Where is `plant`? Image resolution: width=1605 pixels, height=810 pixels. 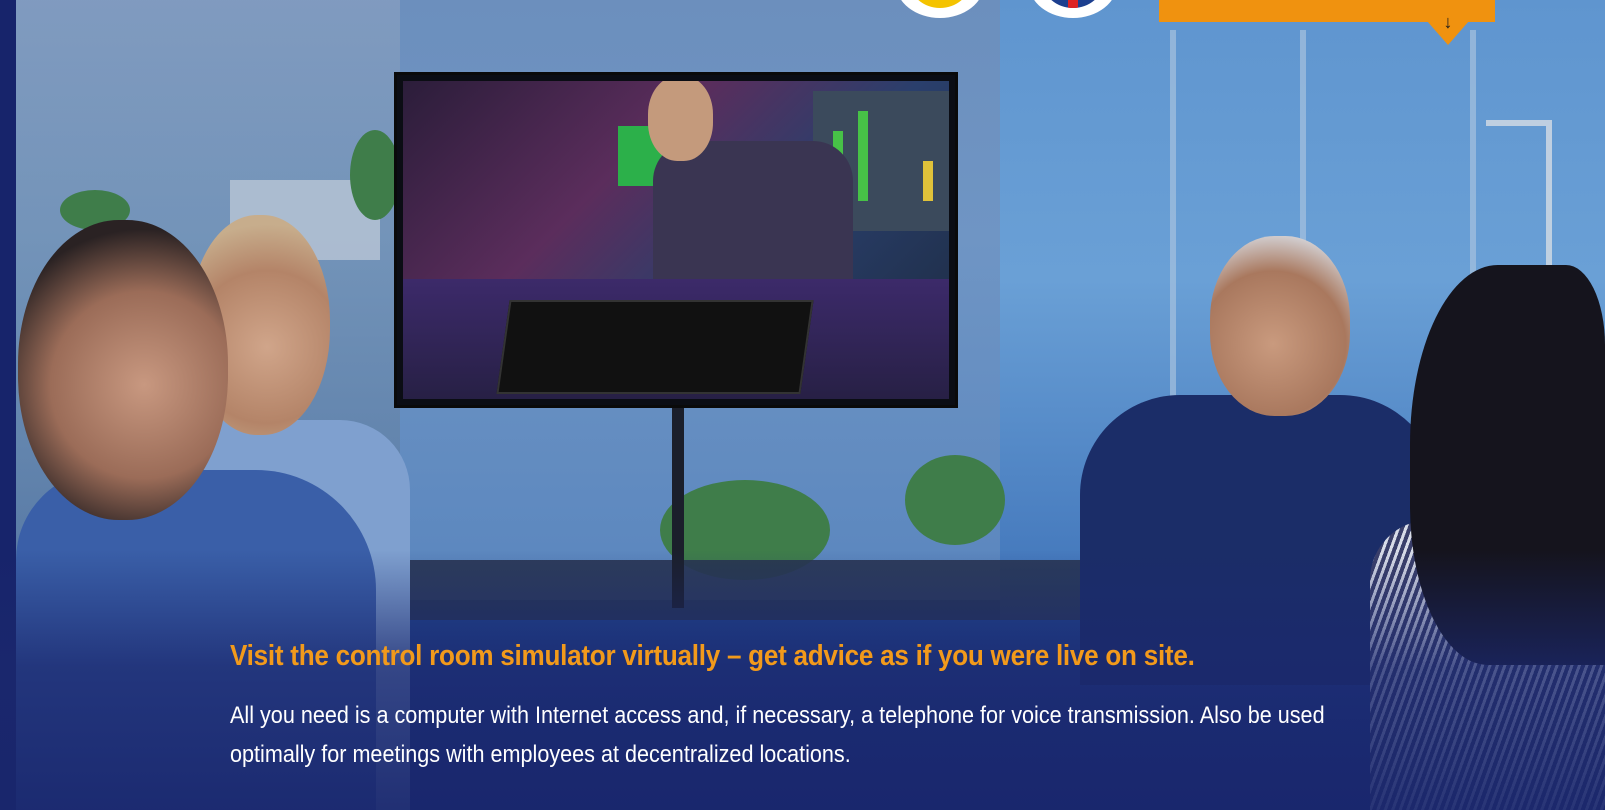
plant is located at coordinates (375, 175).